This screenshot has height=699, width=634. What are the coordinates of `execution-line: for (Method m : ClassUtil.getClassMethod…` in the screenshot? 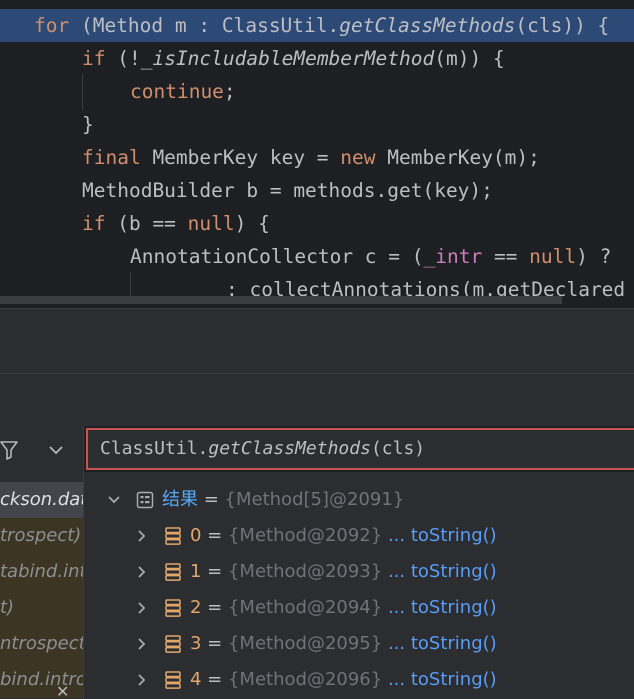 It's located at (317, 25).